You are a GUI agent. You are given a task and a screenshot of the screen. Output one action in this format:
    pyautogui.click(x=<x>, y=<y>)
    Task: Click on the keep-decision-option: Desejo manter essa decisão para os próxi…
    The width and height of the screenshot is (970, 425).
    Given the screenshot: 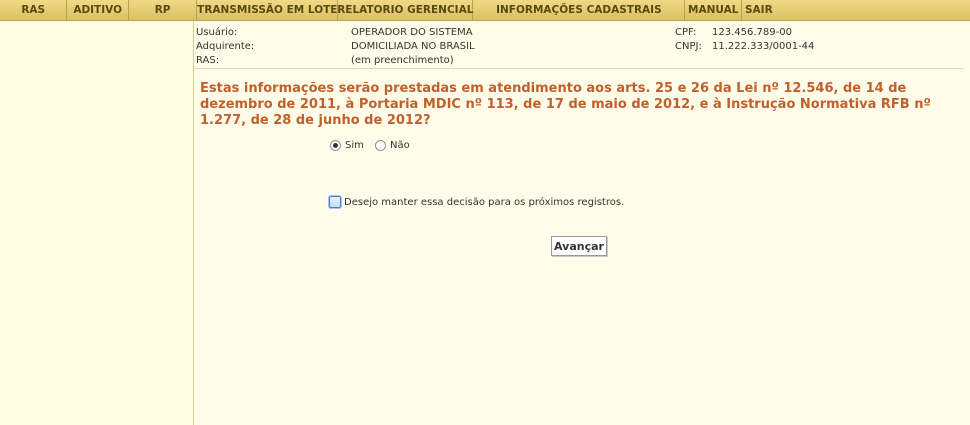 What is the action you would take?
    pyautogui.click(x=476, y=202)
    